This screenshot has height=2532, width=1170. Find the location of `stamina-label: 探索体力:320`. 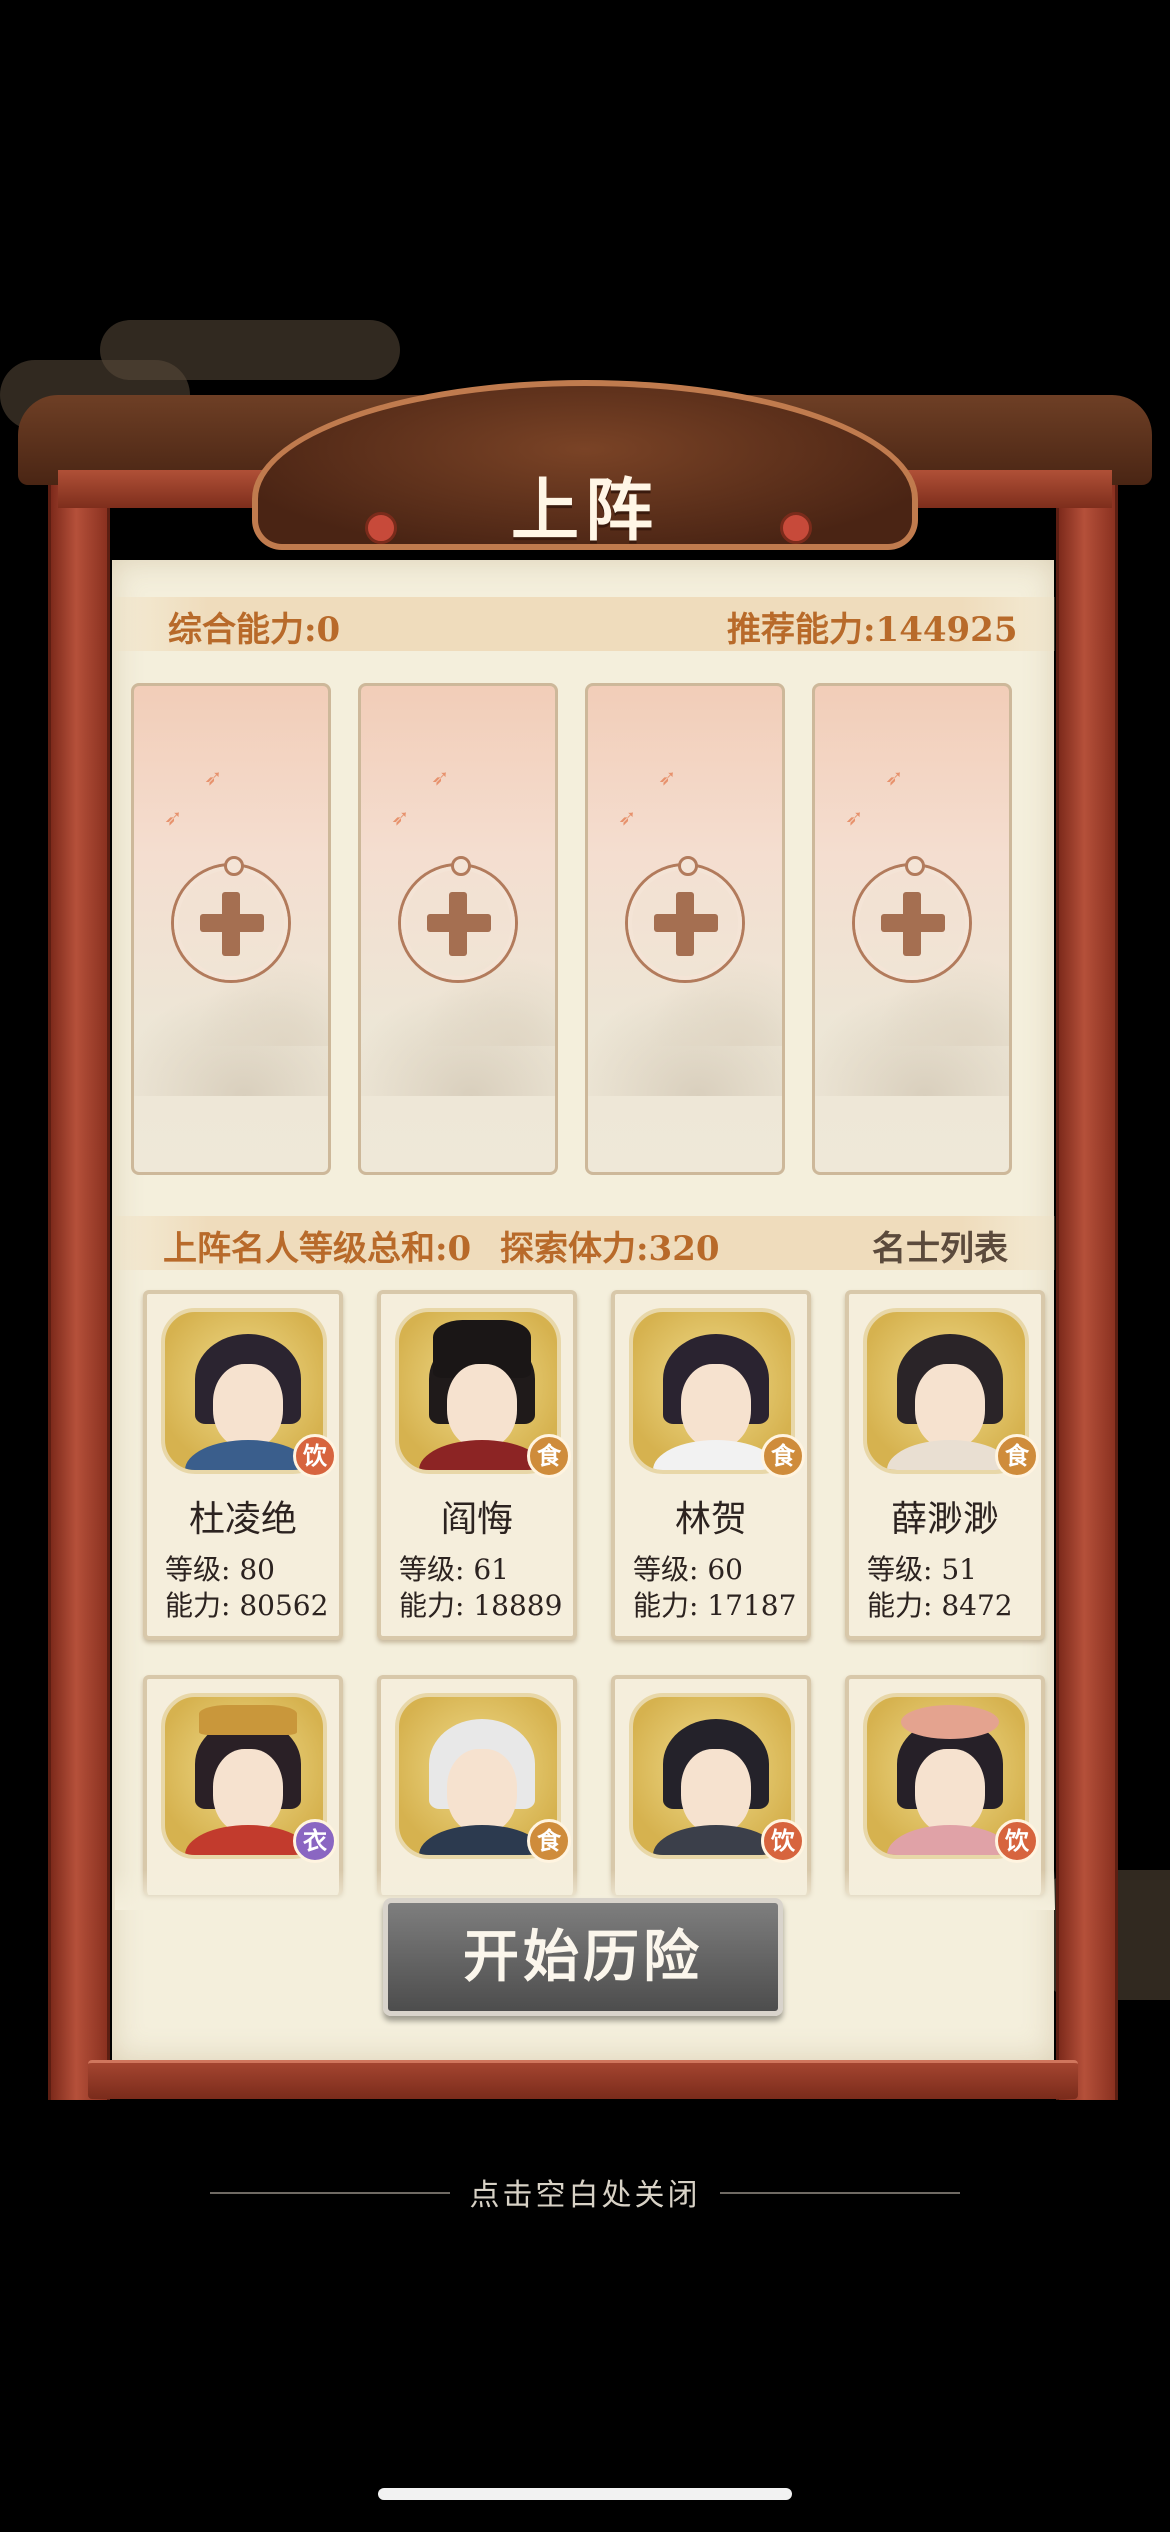

stamina-label: 探索体力:320 is located at coordinates (610, 1249).